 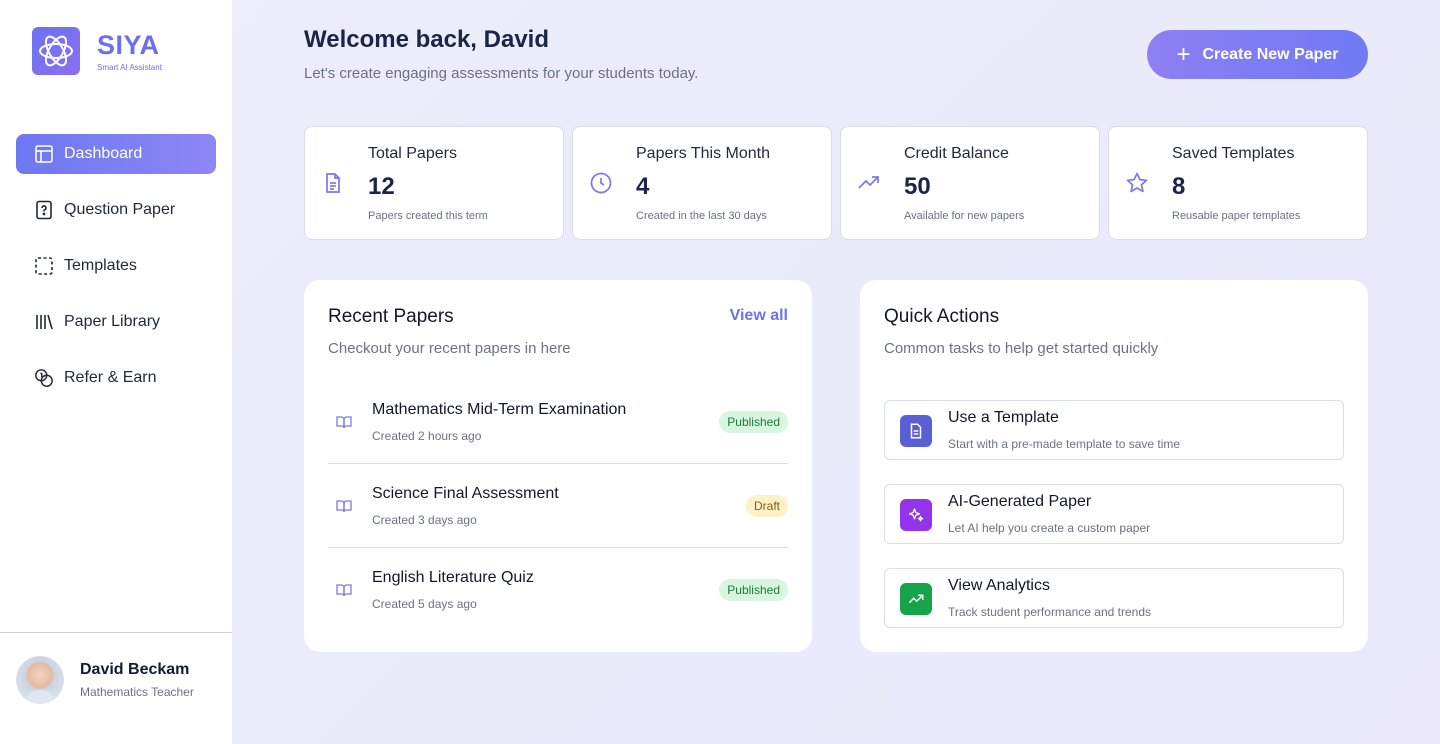 I want to click on action-title: AI-Generated Paper, so click(x=1020, y=501).